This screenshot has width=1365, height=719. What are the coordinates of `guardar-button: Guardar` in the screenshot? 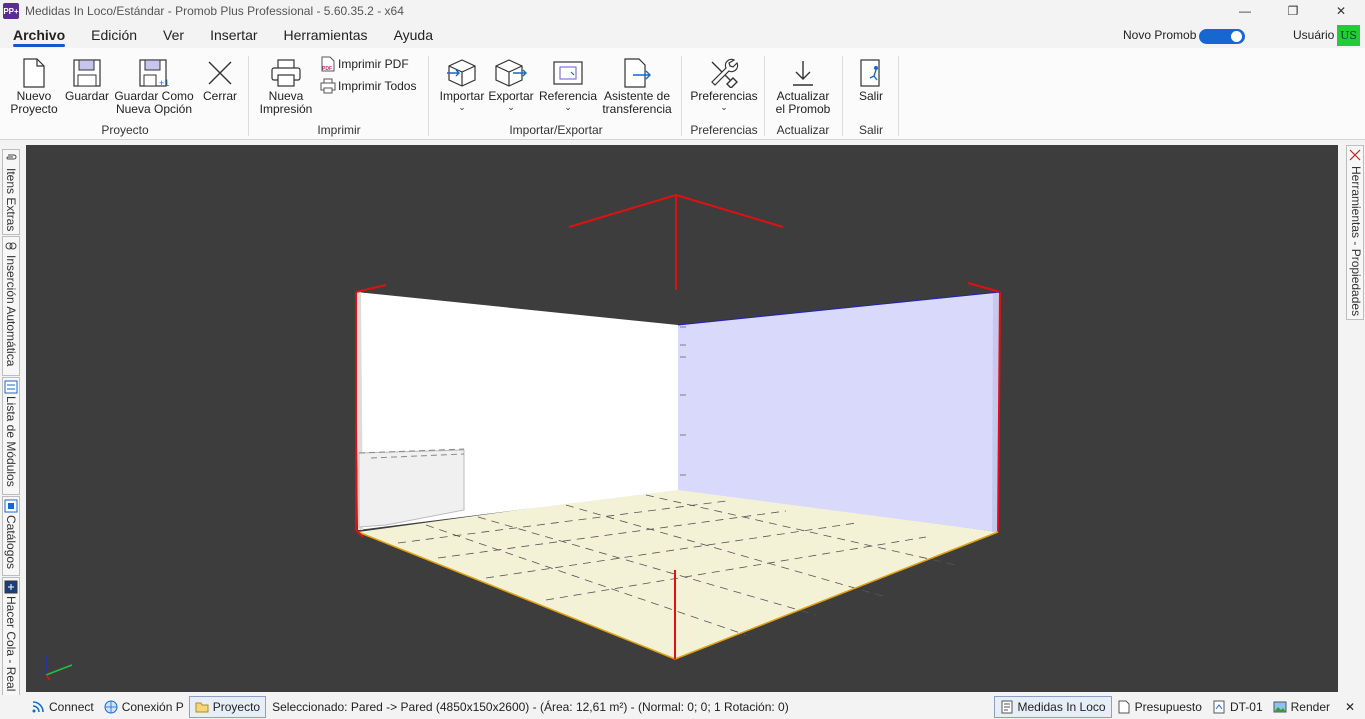 It's located at (87, 79).